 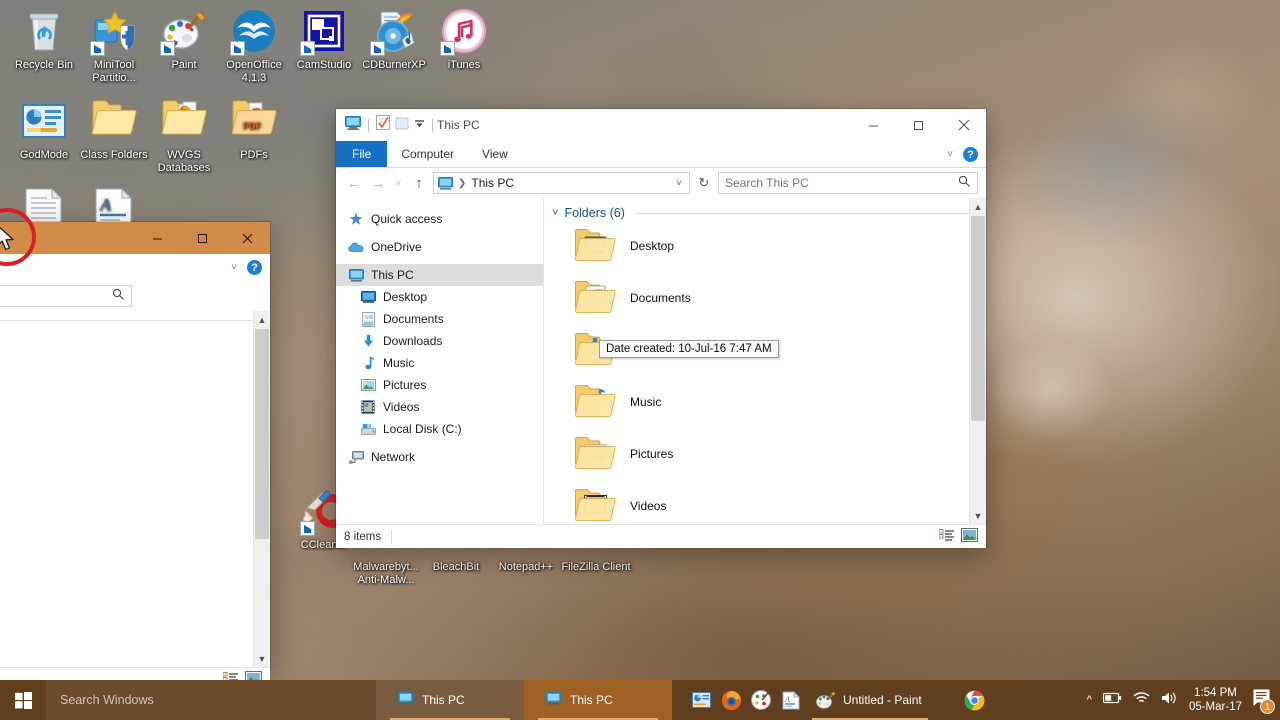 I want to click on this-pc-icon, so click(x=353, y=125).